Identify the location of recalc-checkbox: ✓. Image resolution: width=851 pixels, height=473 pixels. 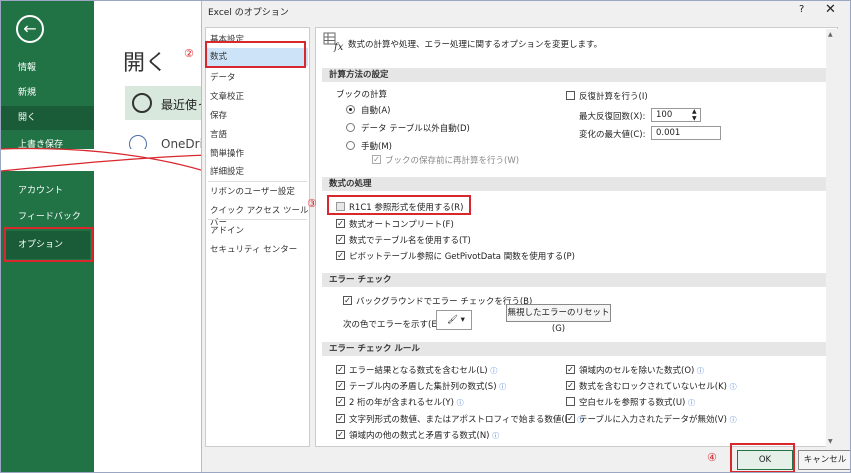
(376, 159).